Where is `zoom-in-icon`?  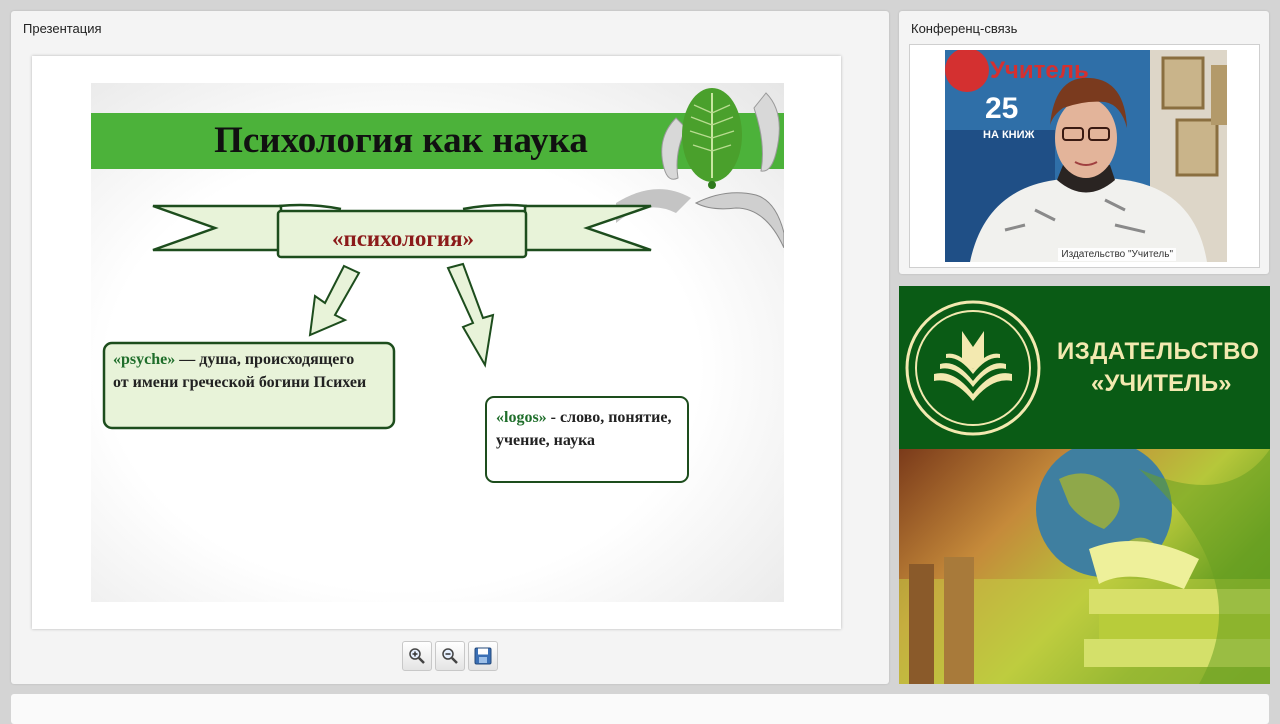 zoom-in-icon is located at coordinates (417, 656).